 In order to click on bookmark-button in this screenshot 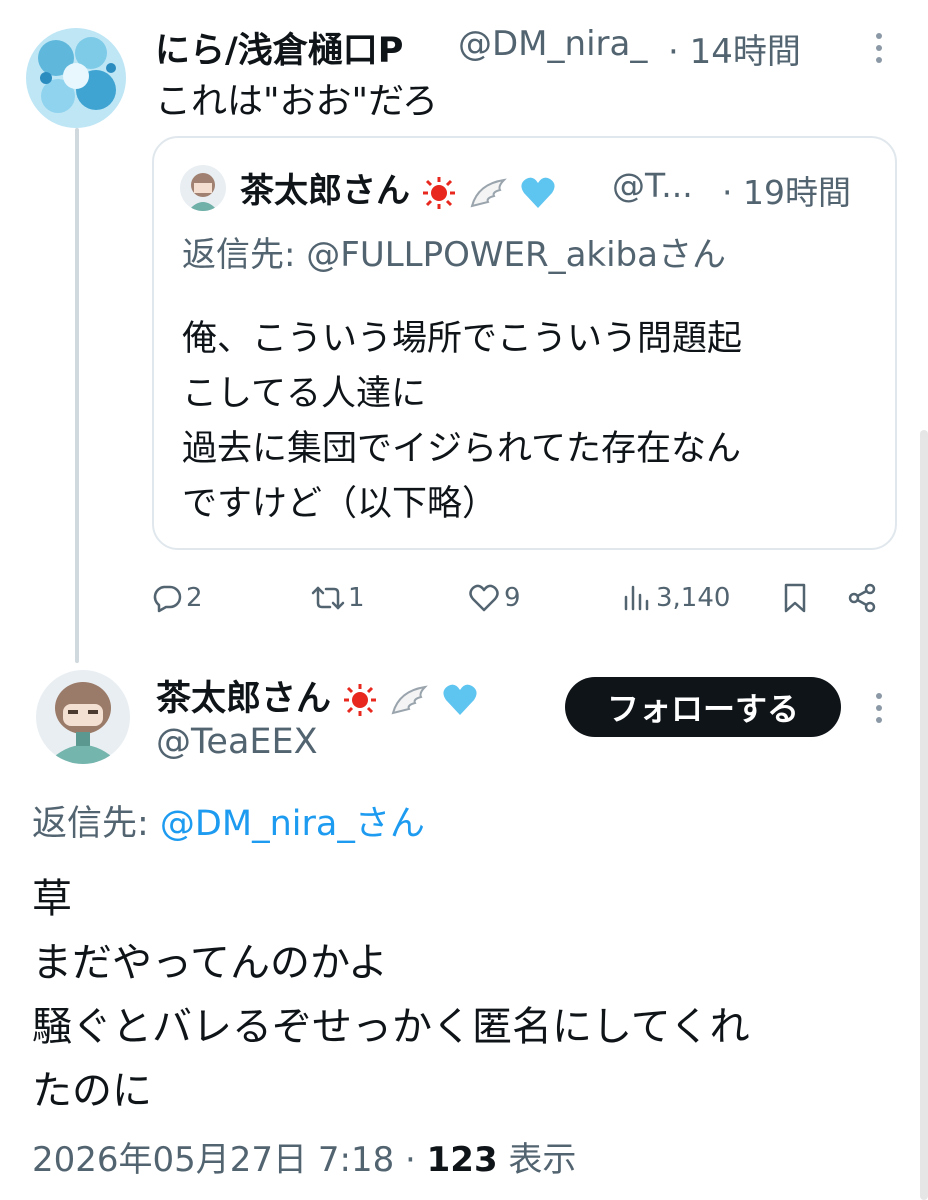, I will do `click(795, 598)`.